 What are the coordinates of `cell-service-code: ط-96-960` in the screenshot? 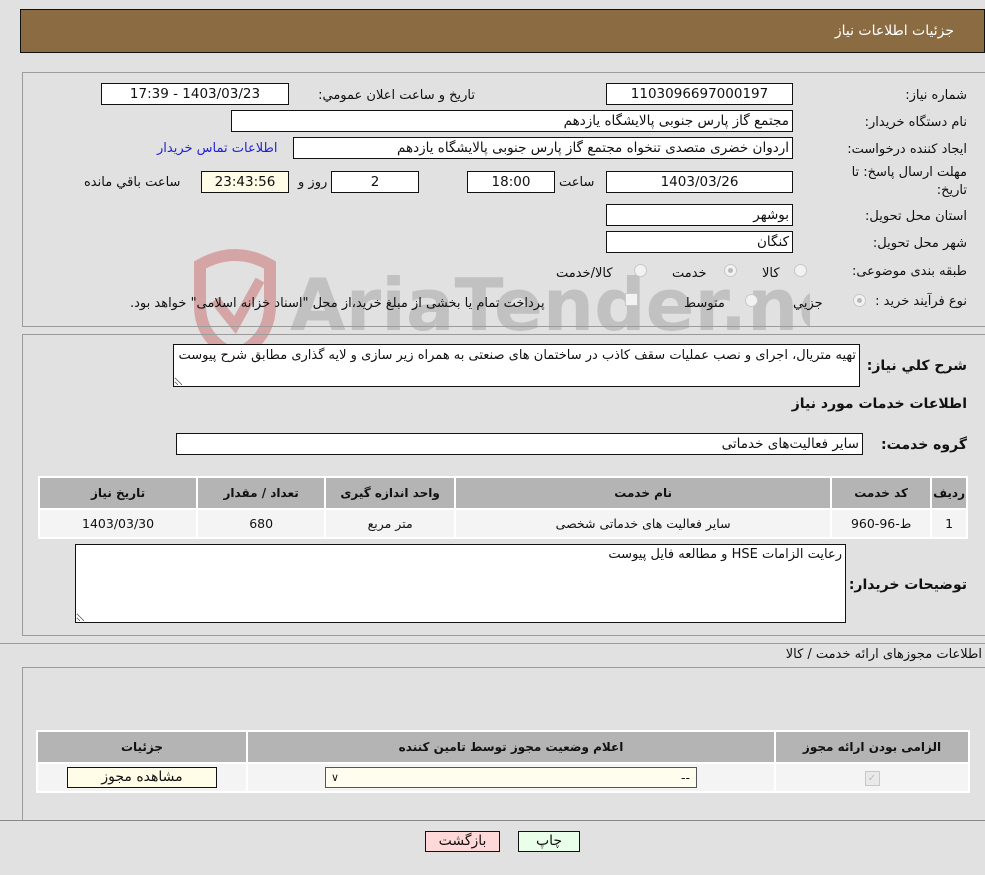 It's located at (881, 523).